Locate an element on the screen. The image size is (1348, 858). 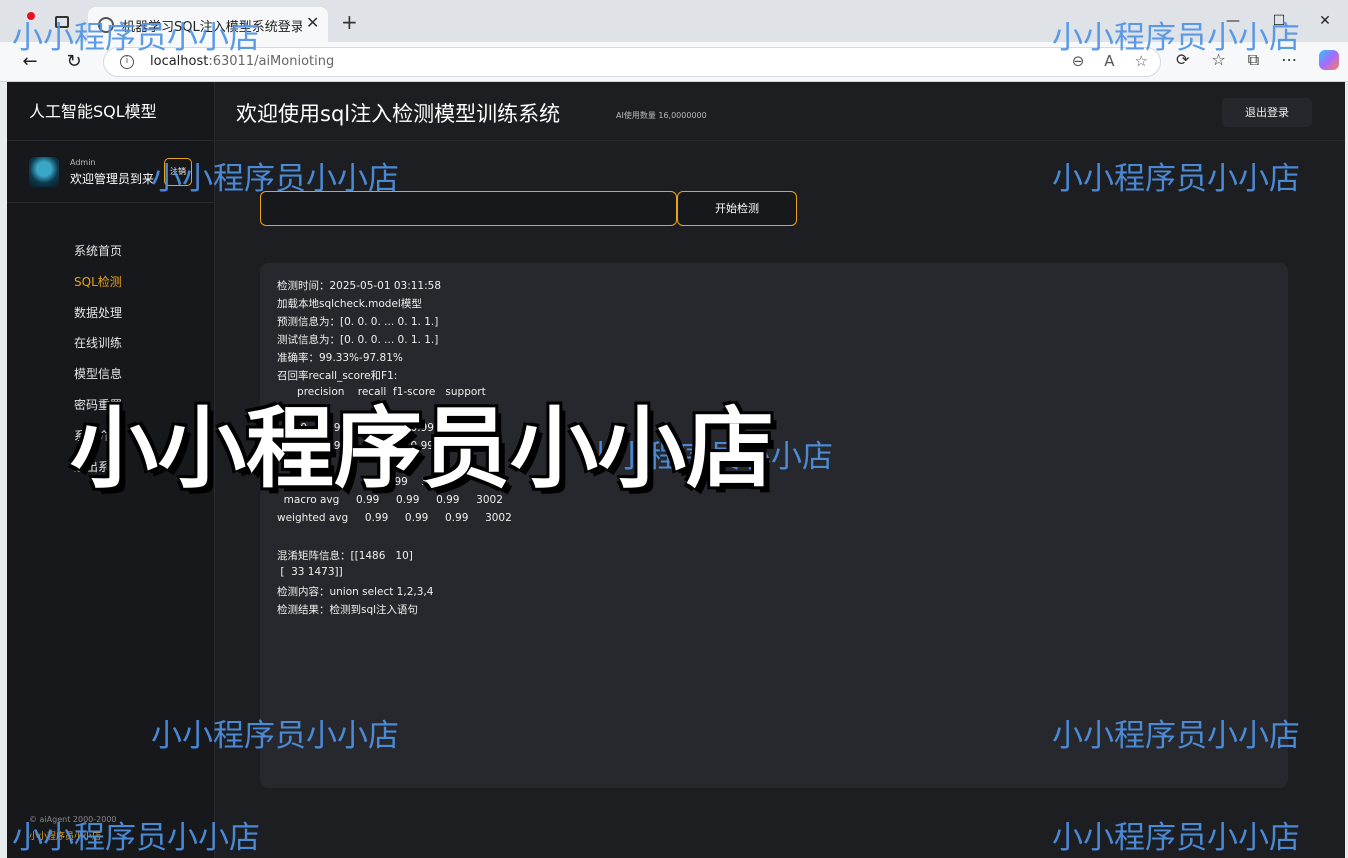
watermark-big: 小小程序员小小店 is located at coordinates (422, 448).